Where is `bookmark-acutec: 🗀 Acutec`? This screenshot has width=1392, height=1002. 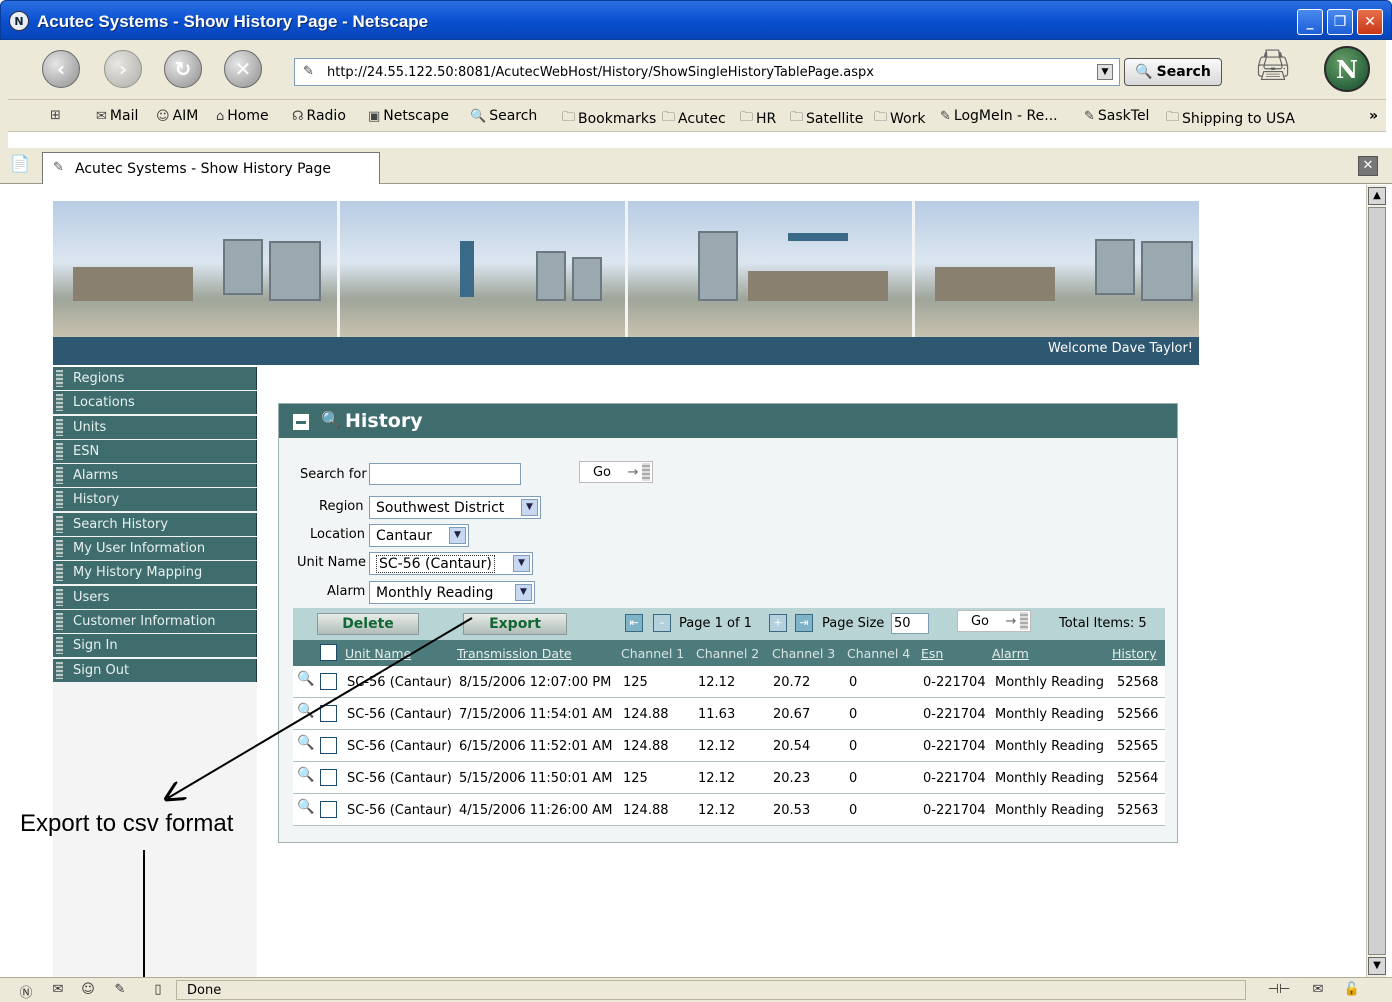
bookmark-acutec: 🗀 Acutec is located at coordinates (694, 119).